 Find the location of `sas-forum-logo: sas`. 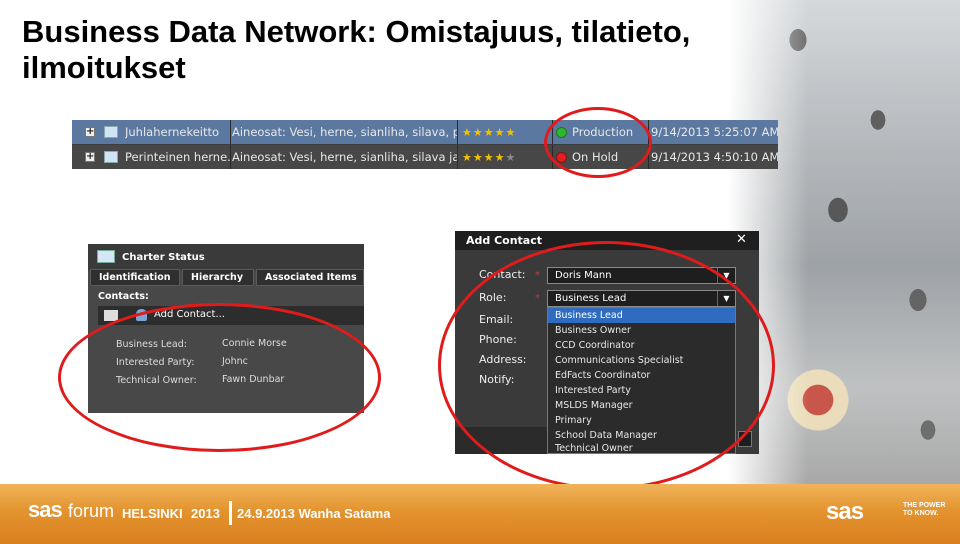

sas-forum-logo: sas is located at coordinates (45, 509).